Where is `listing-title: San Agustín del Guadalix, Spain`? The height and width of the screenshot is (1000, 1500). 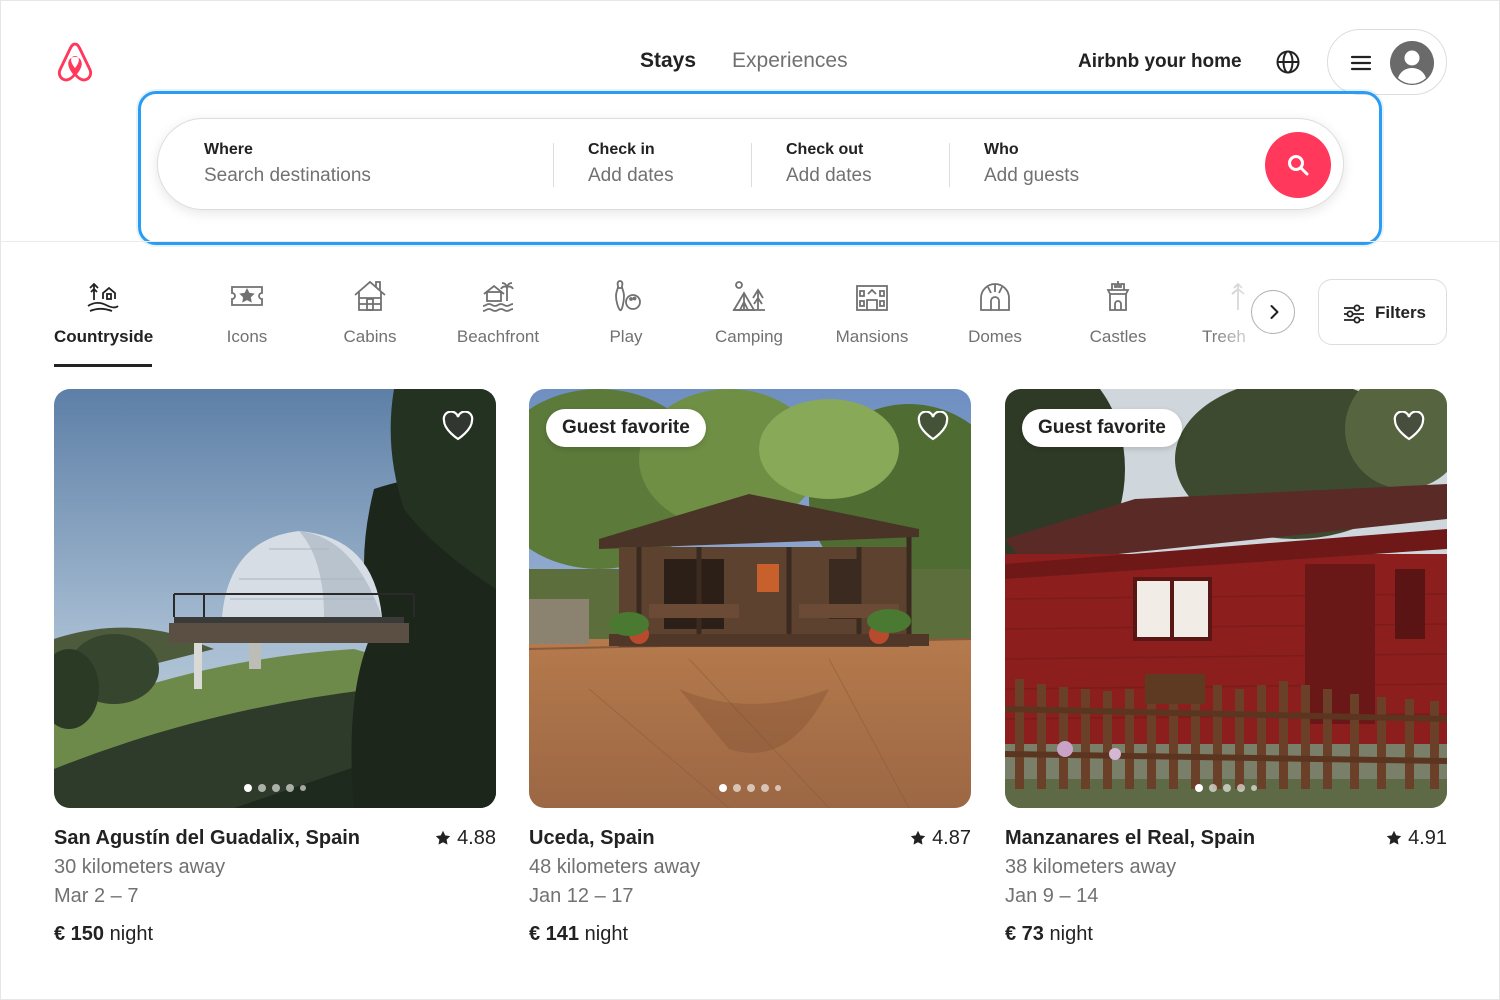 listing-title: San Agustín del Guadalix, Spain is located at coordinates (207, 838).